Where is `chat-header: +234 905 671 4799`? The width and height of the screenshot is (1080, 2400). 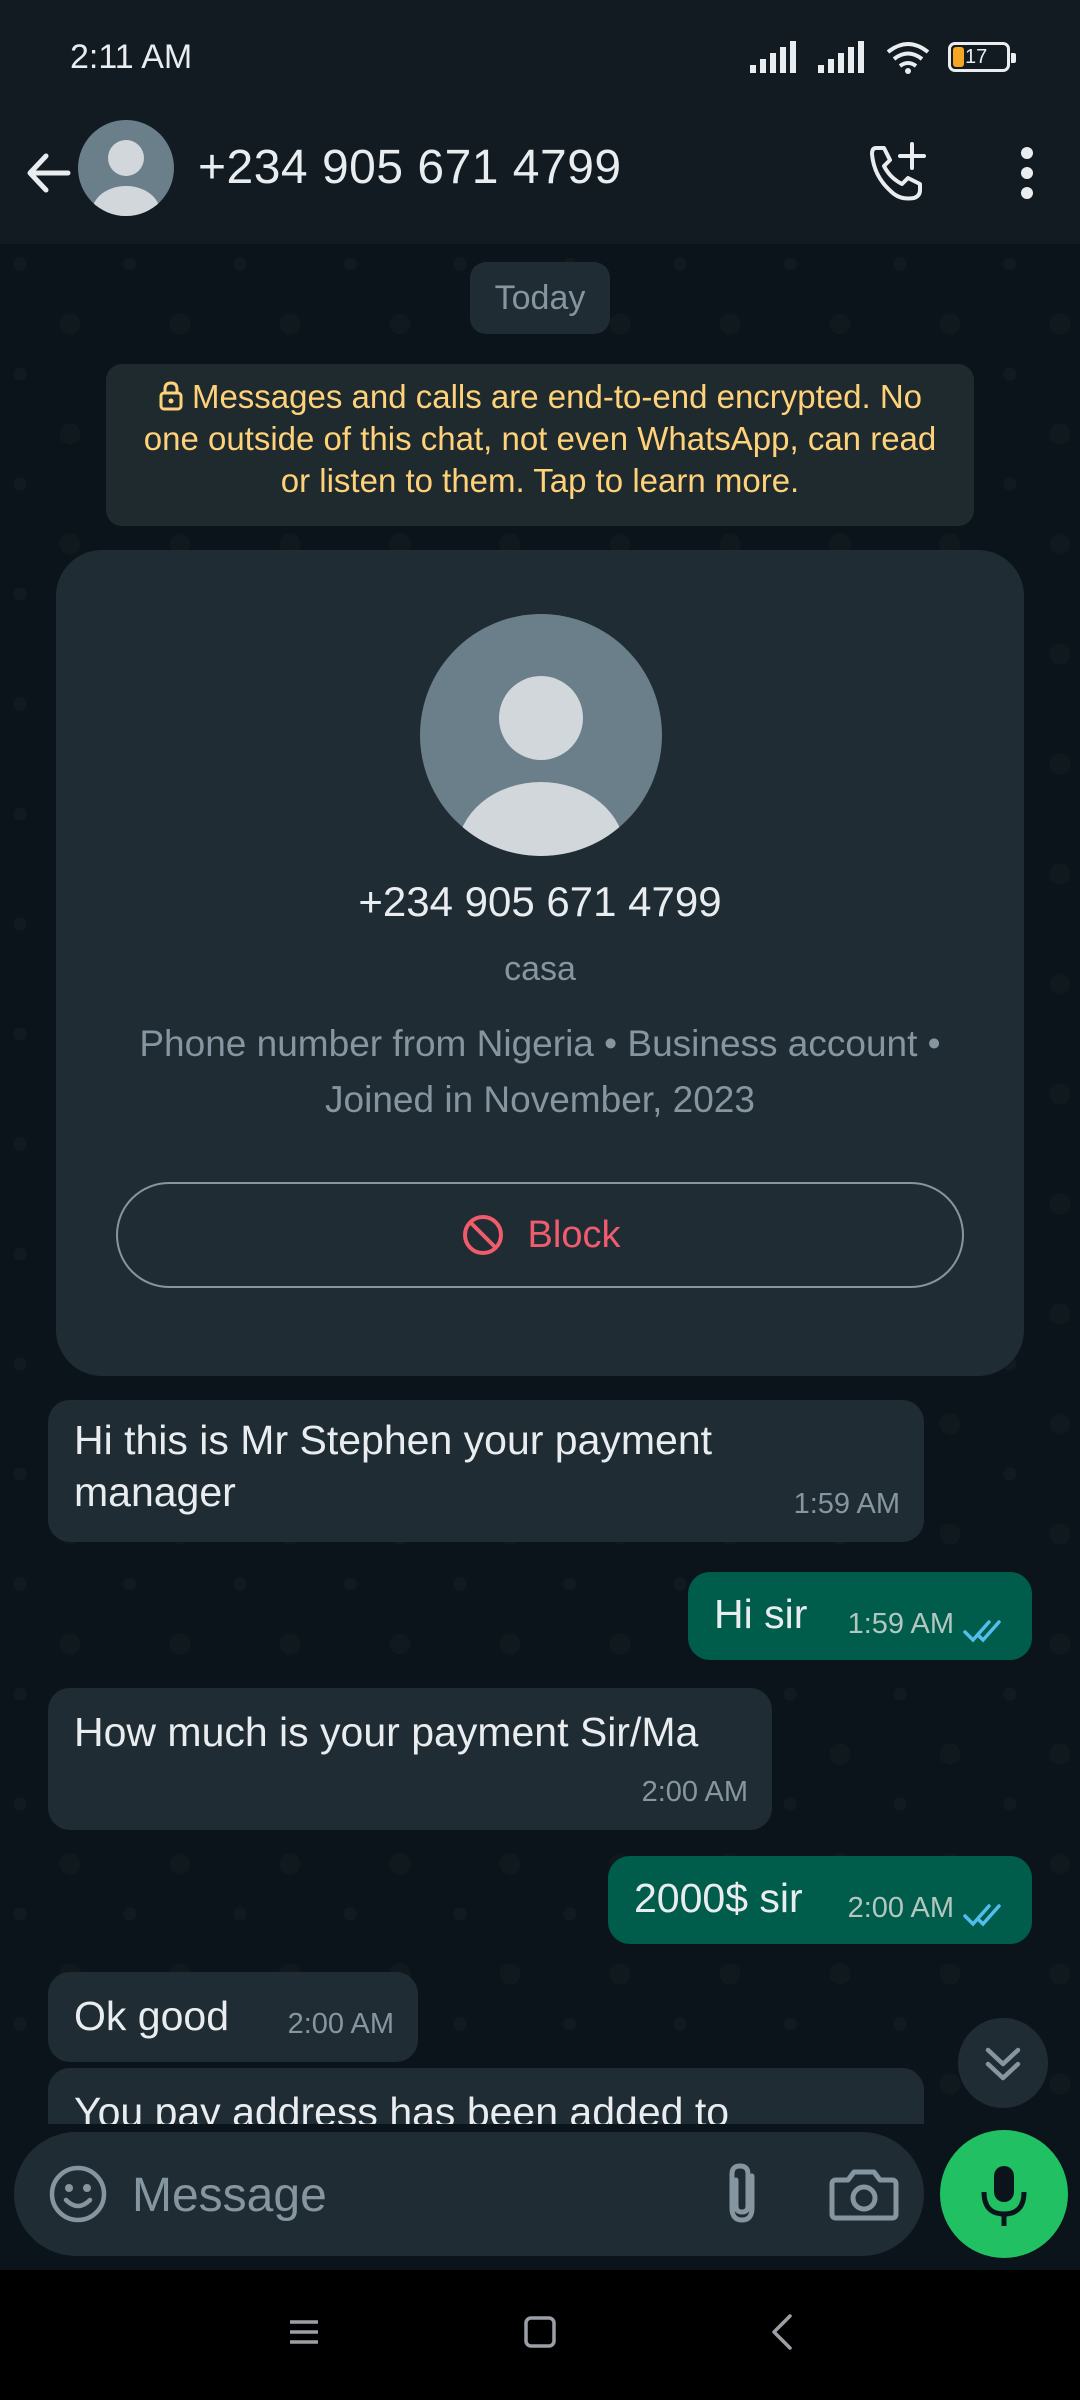 chat-header: +234 905 671 4799 is located at coordinates (540, 182).